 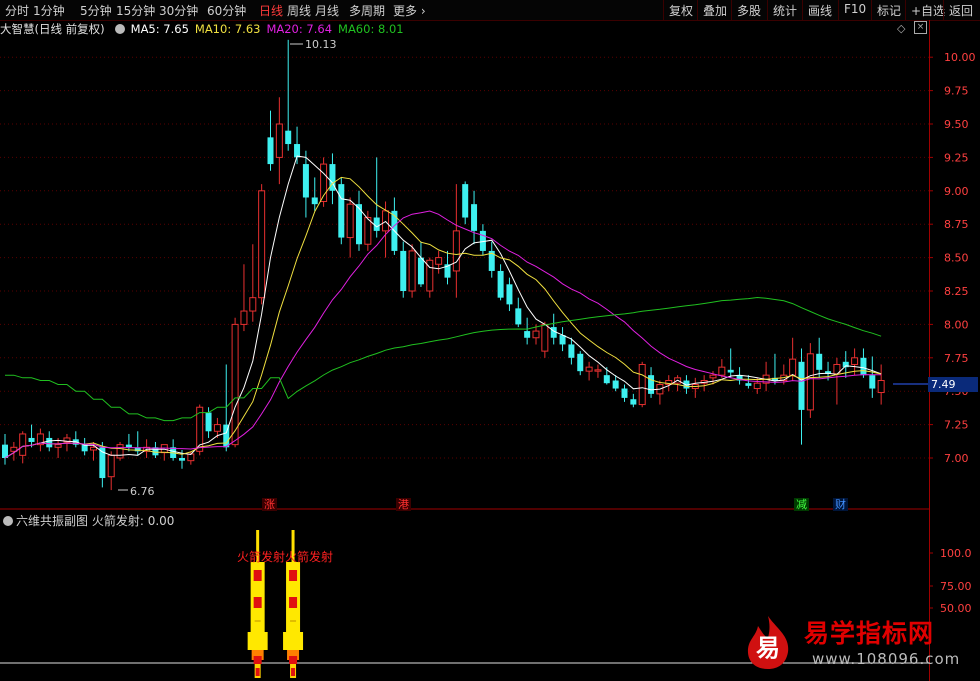 What do you see at coordinates (269, 504) in the screenshot?
I see `event-marker-rise: 涨` at bounding box center [269, 504].